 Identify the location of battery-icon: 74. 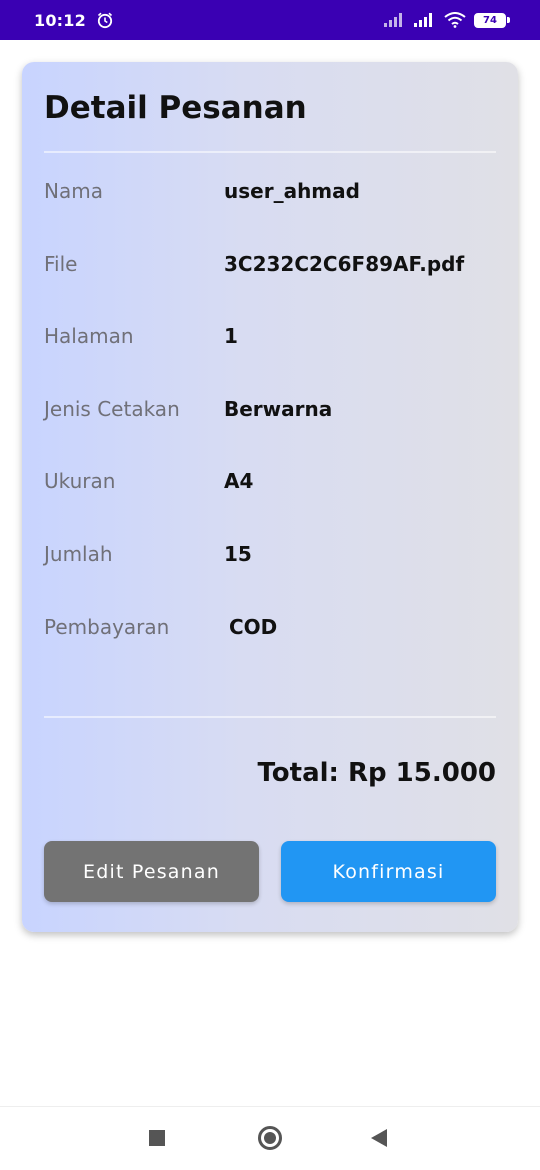
(492, 20).